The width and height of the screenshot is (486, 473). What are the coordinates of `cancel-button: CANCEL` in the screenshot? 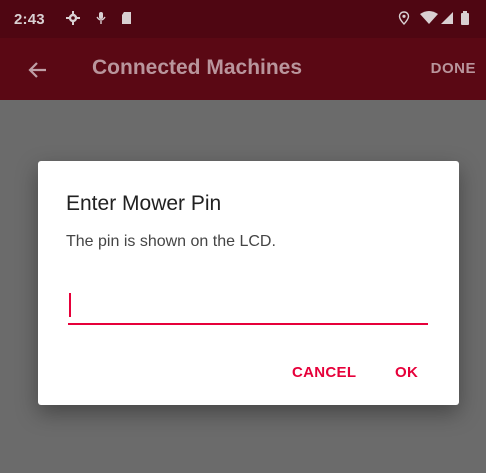 It's located at (324, 372).